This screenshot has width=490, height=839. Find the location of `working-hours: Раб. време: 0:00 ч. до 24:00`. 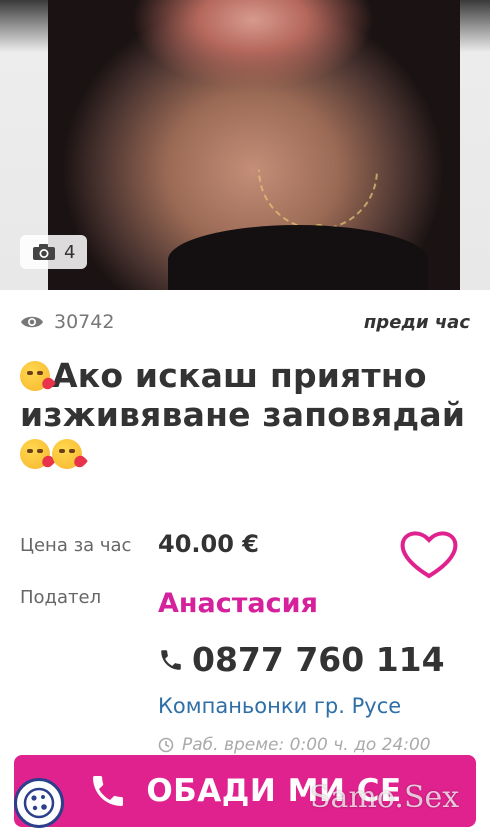

working-hours: Раб. време: 0:00 ч. до 24:00 is located at coordinates (294, 745).